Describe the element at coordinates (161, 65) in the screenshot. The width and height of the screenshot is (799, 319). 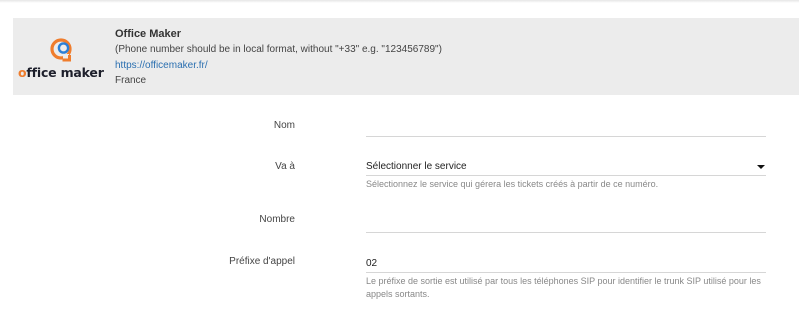
I see `provider-url-link: https://officemaker.fr/` at that location.